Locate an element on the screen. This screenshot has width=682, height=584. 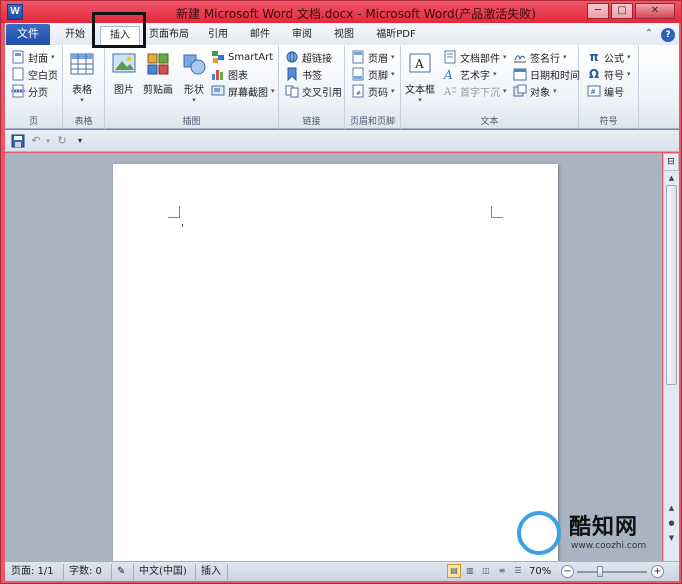
full-screen-reading-icon: ▥ is located at coordinates (470, 571).